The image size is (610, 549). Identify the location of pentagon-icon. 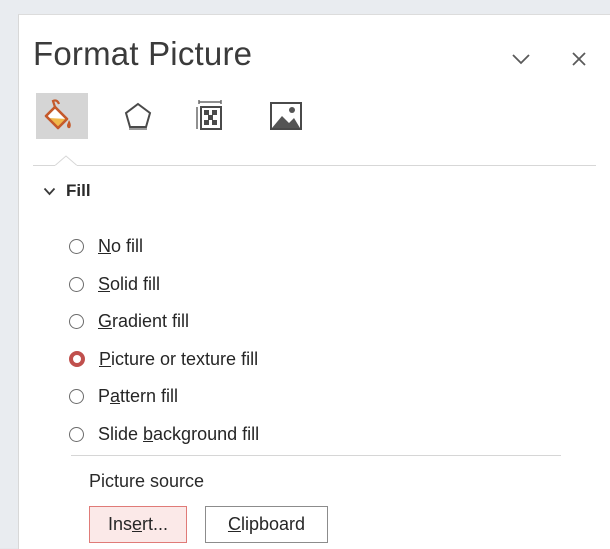
(138, 116).